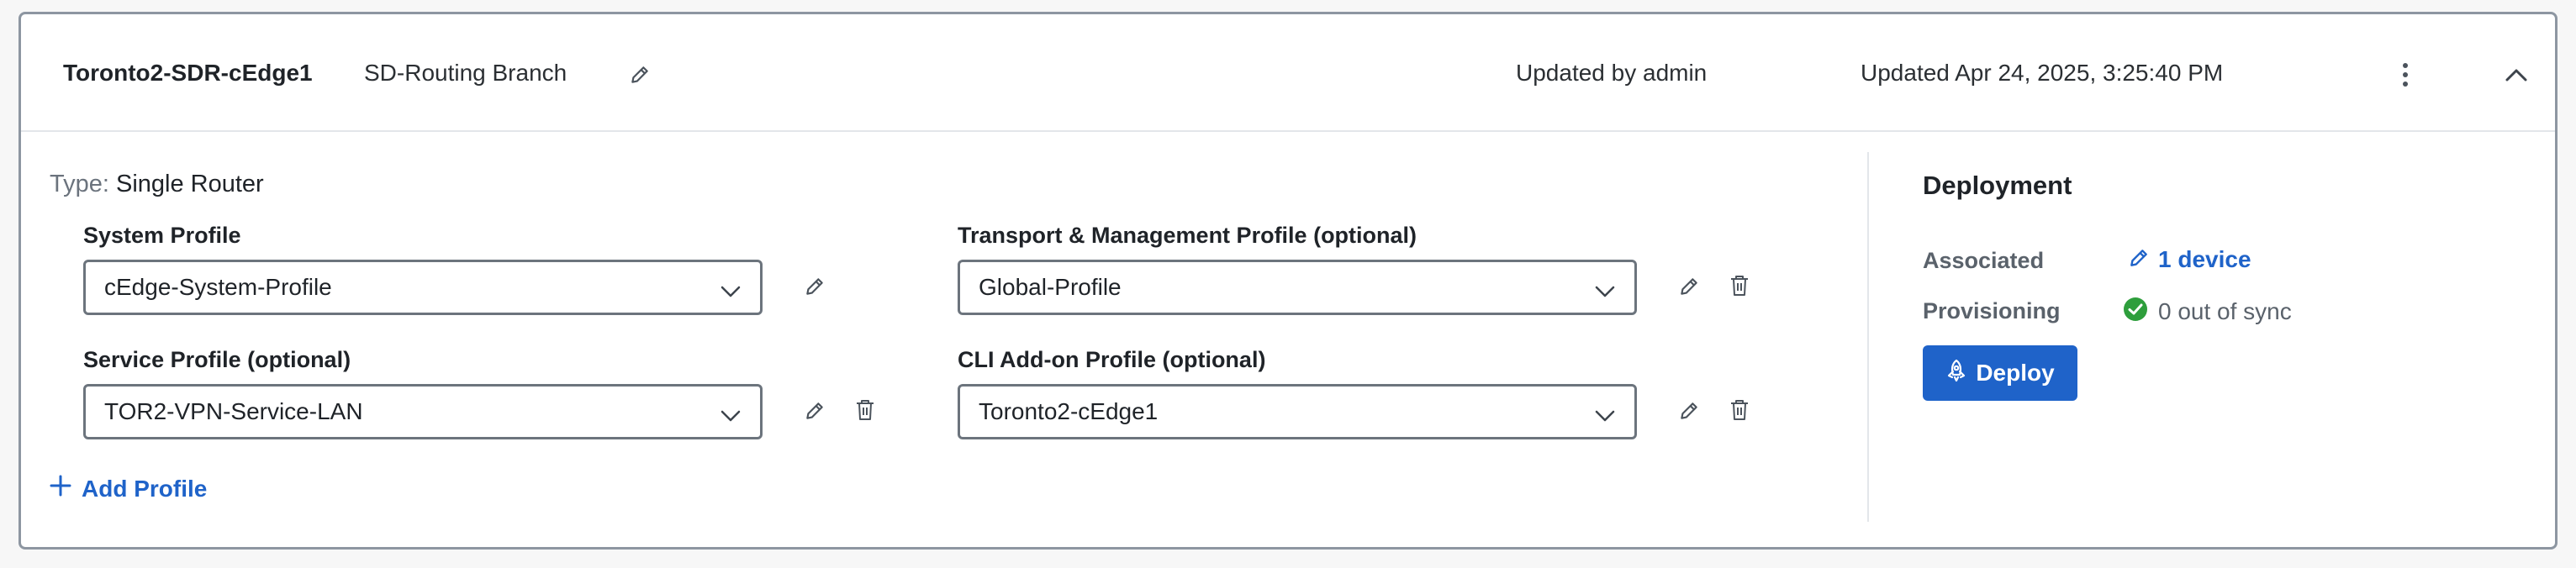  Describe the element at coordinates (2225, 310) in the screenshot. I see `provisioning-value: 0 out of sync` at that location.